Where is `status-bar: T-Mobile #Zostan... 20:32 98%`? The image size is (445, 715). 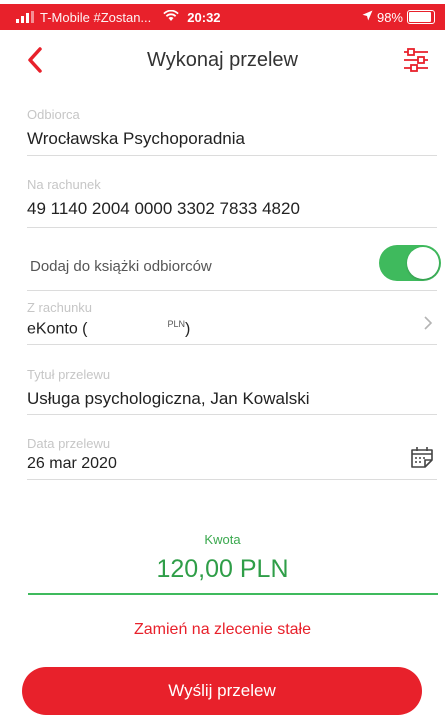
status-bar: T-Mobile #Zostan... 20:32 98% is located at coordinates (222, 17).